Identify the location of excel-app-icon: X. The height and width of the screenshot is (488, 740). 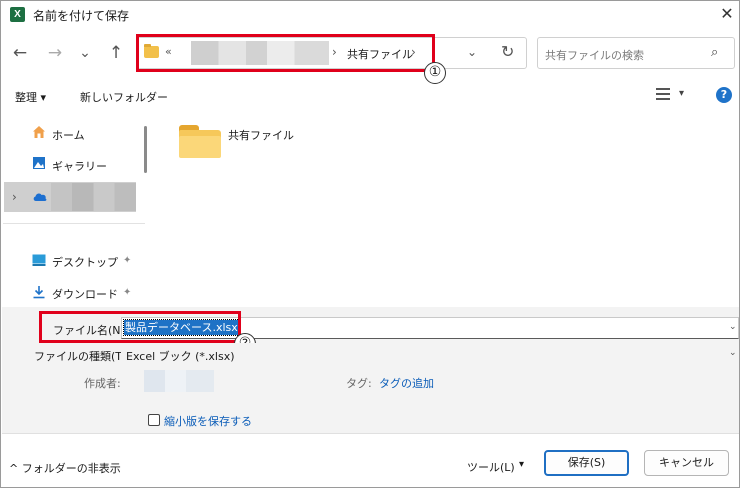
(17, 14).